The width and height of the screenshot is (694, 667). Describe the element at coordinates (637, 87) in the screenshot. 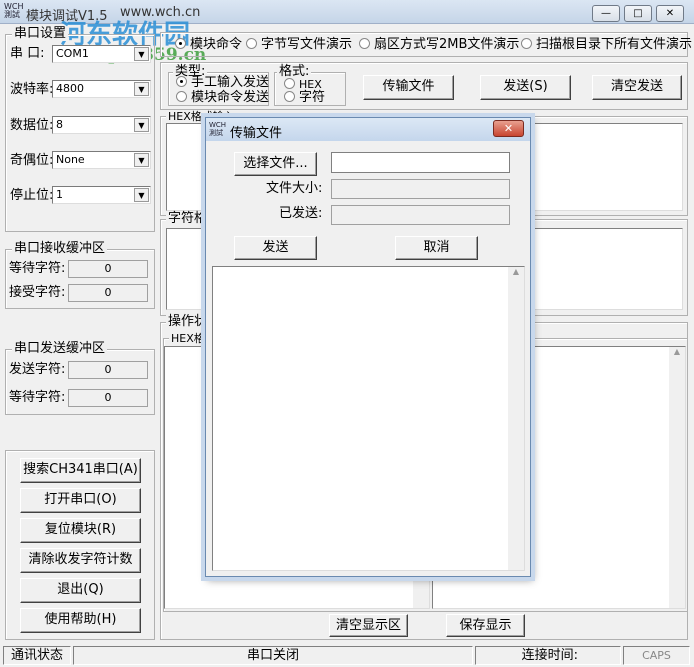

I see `clear-send-button: 清空发送` at that location.